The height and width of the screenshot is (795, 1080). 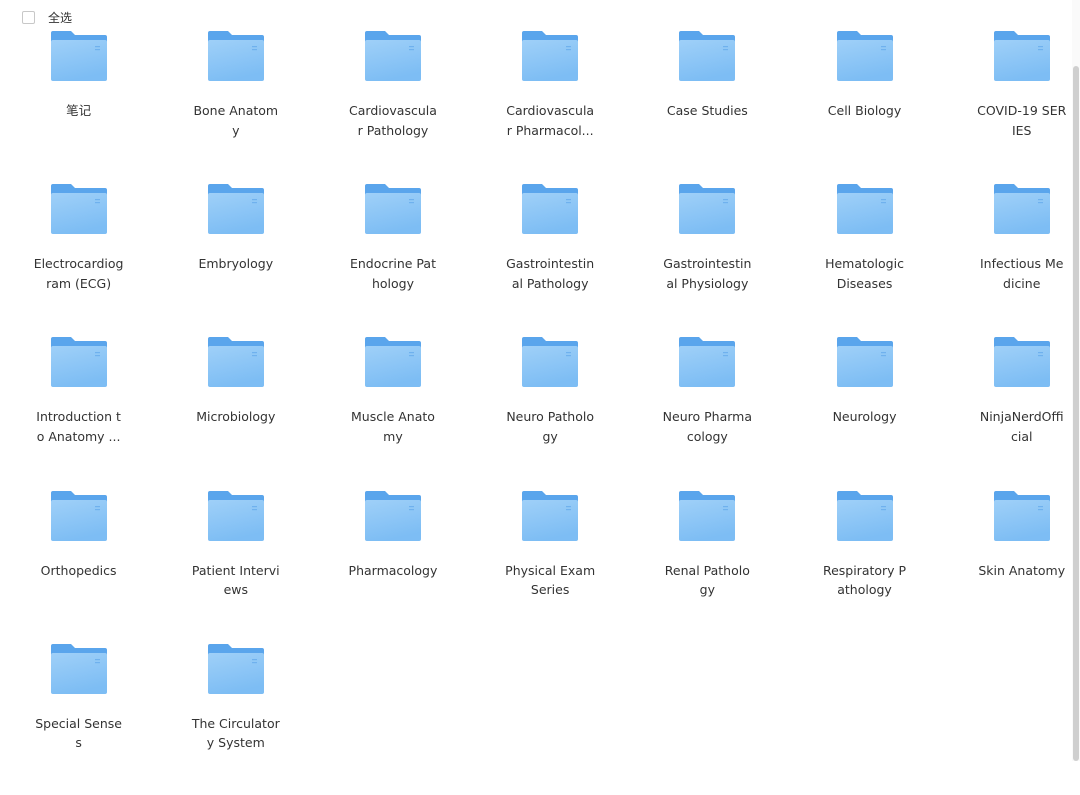 I want to click on folder-item: Endocrine Pathology, so click(x=392, y=258).